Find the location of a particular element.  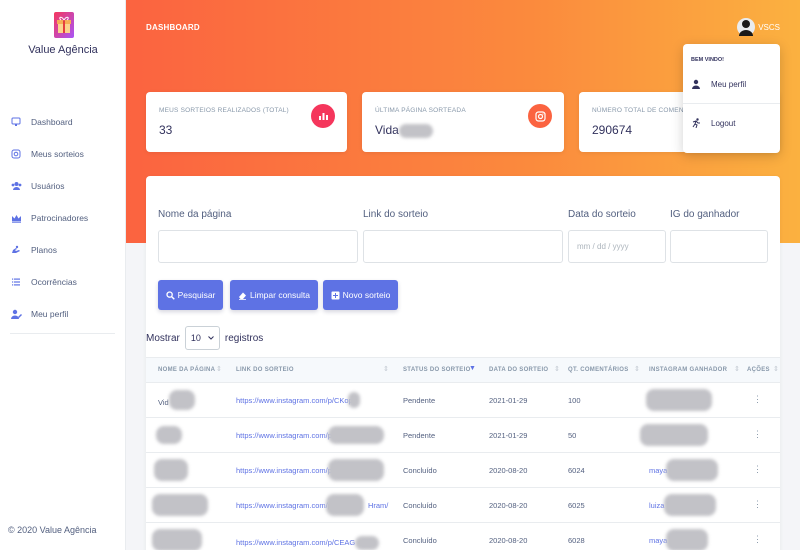

chart-bar-icon is located at coordinates (323, 116).